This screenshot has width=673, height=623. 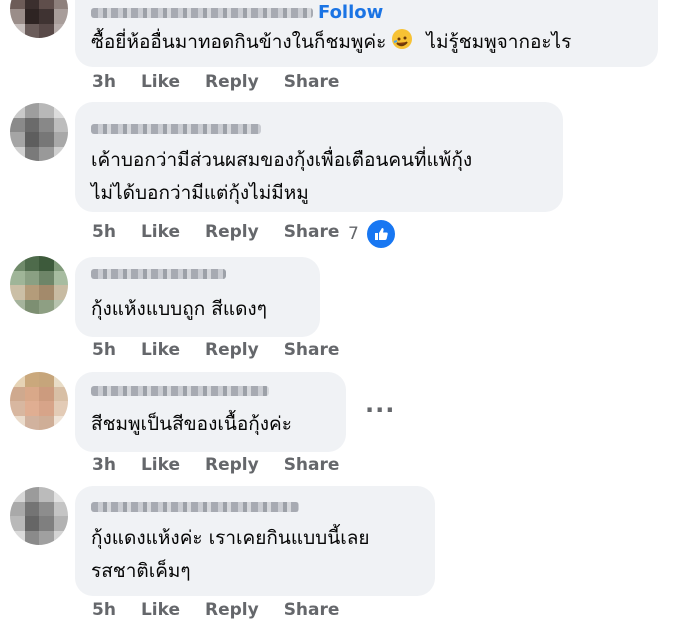 What do you see at coordinates (353, 234) in the screenshot?
I see `reaction-count: 7` at bounding box center [353, 234].